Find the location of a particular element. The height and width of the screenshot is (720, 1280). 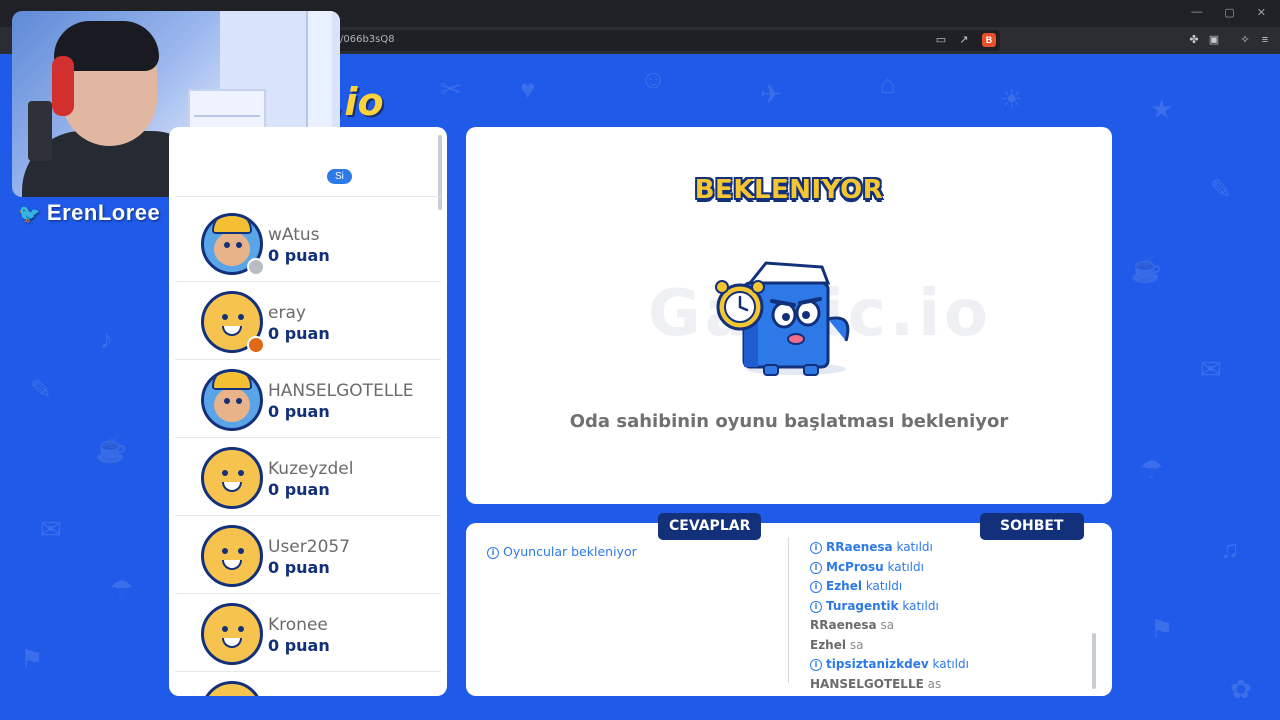

player-name: wAtus is located at coordinates (294, 235).